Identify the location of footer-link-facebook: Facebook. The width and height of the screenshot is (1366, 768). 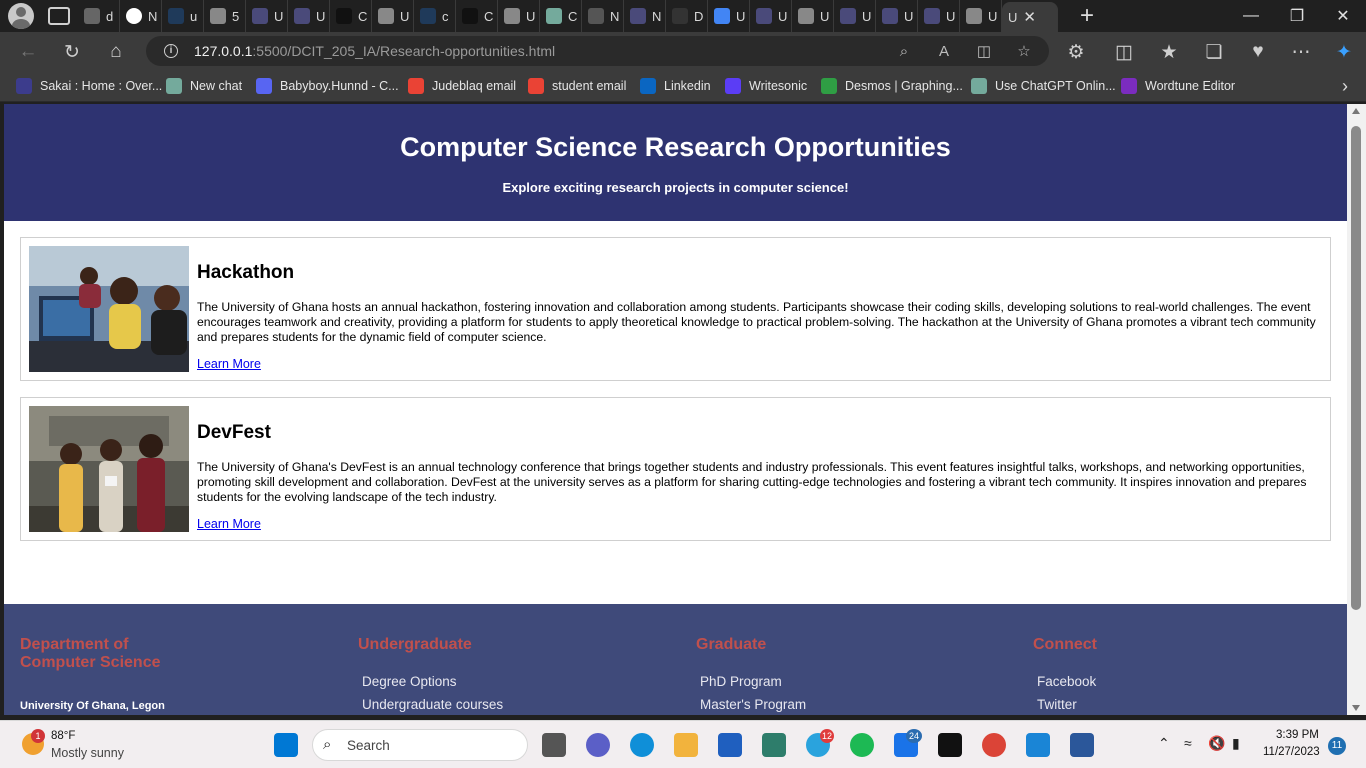
(1066, 681).